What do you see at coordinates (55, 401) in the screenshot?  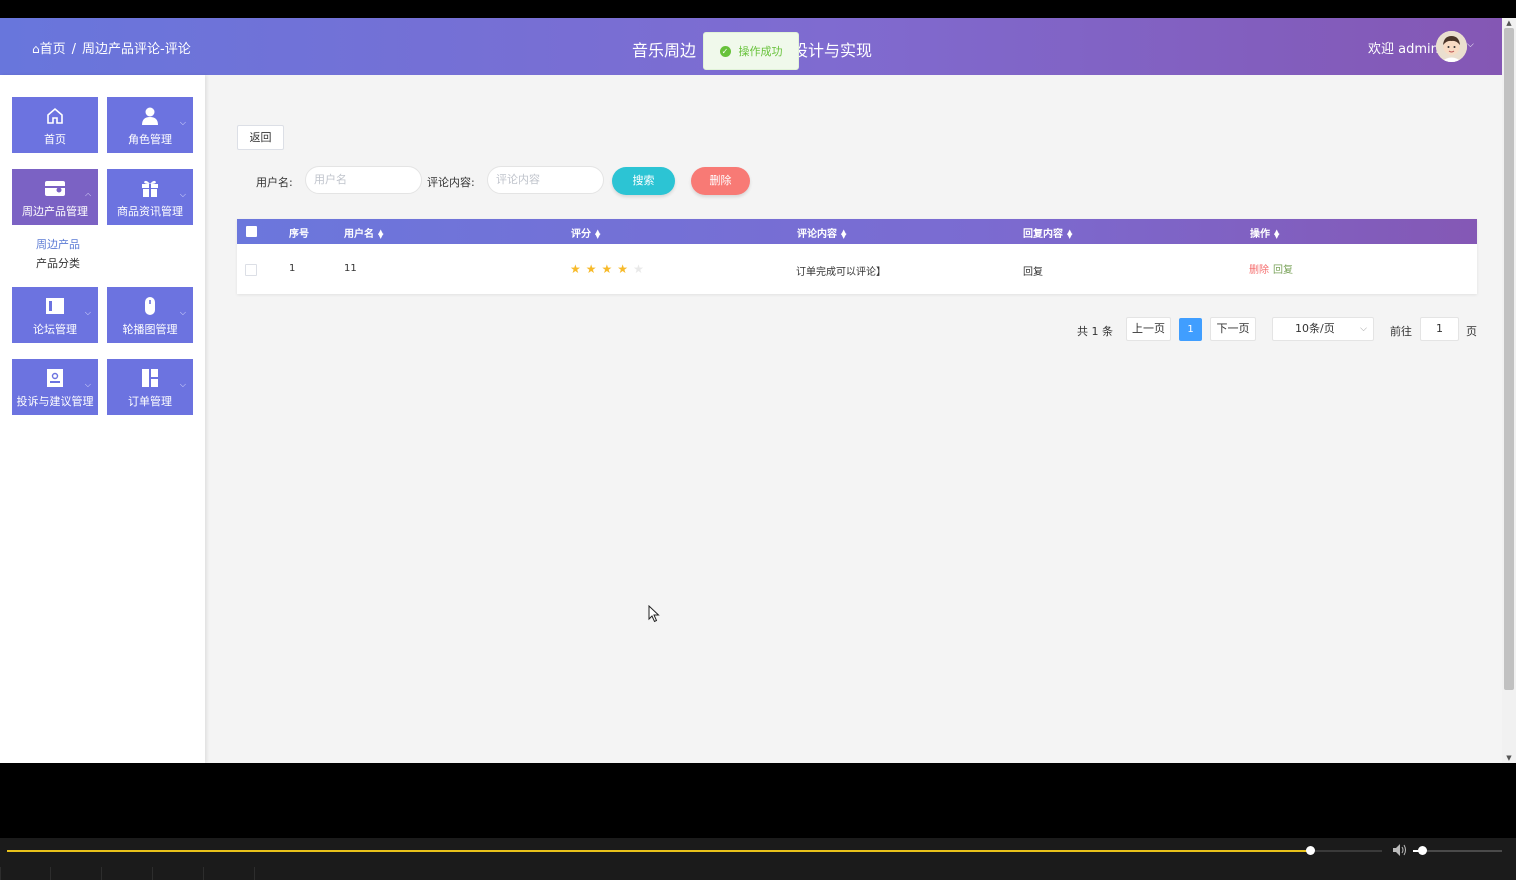 I see `menu-complaints-label: 投诉与建议管理` at bounding box center [55, 401].